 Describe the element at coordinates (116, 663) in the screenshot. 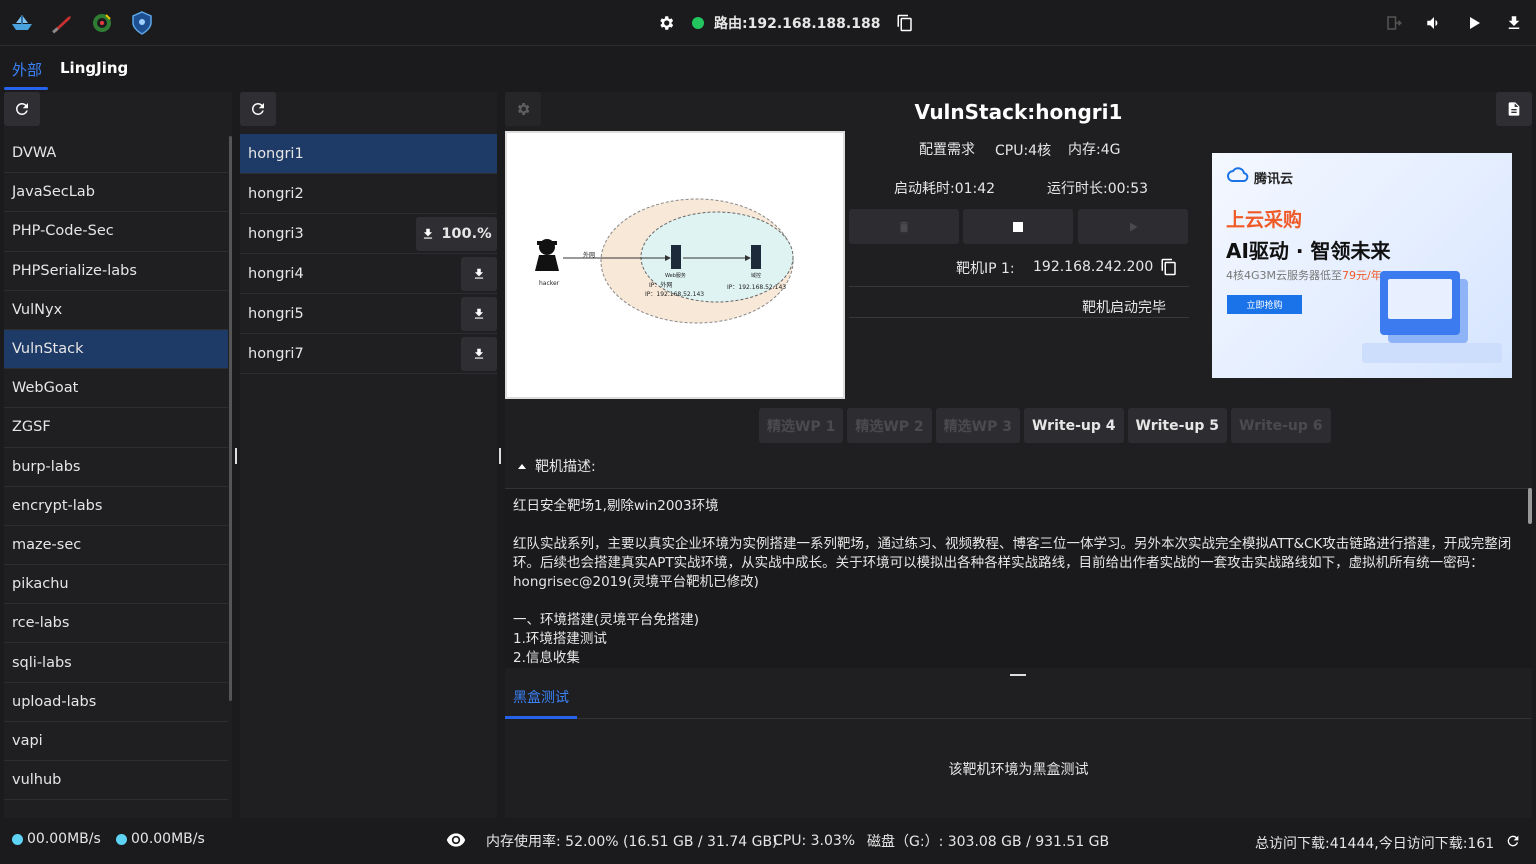

I see `category-item: sqli-labs` at that location.